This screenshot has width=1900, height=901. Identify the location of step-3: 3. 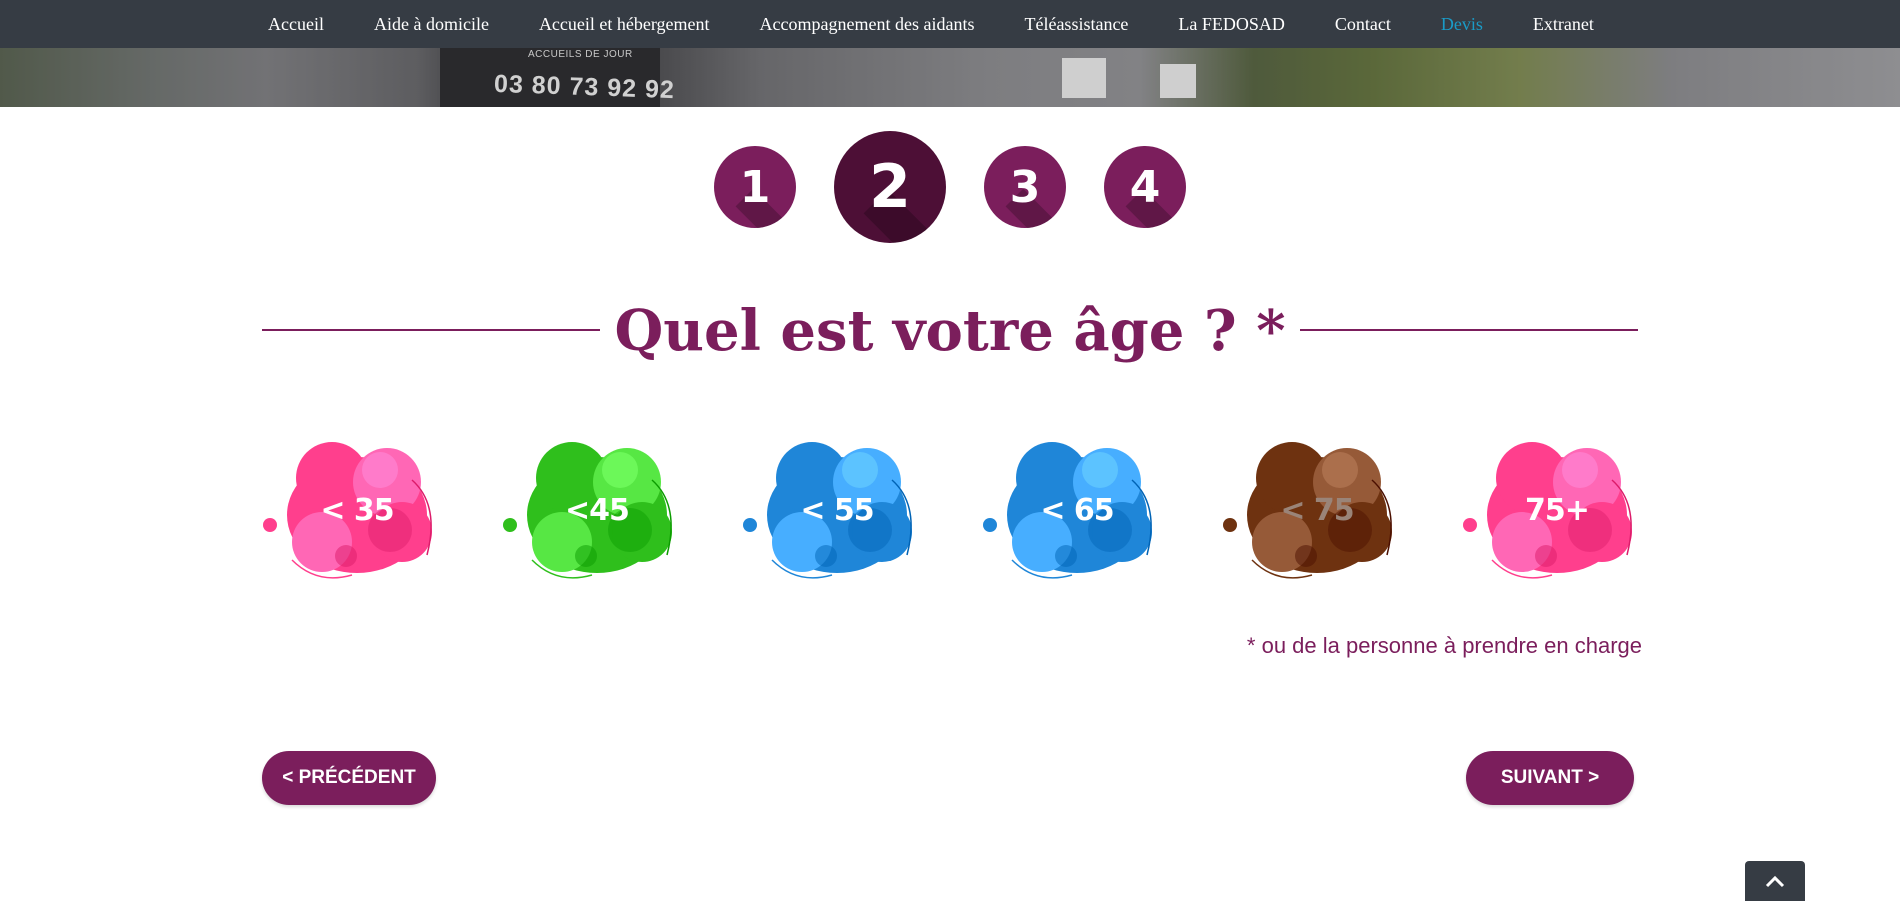
(1025, 187).